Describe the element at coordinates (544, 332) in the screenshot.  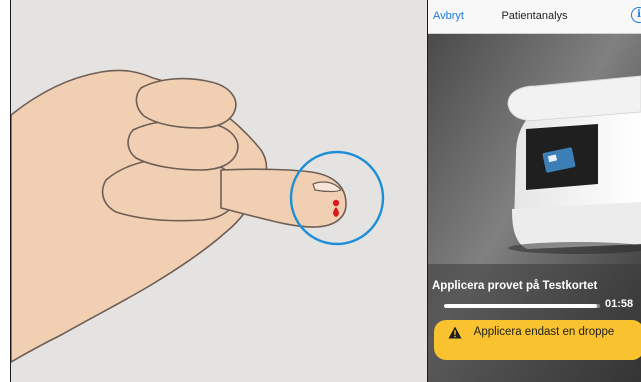
I see `warning-text: Applicera endast en droppe` at that location.